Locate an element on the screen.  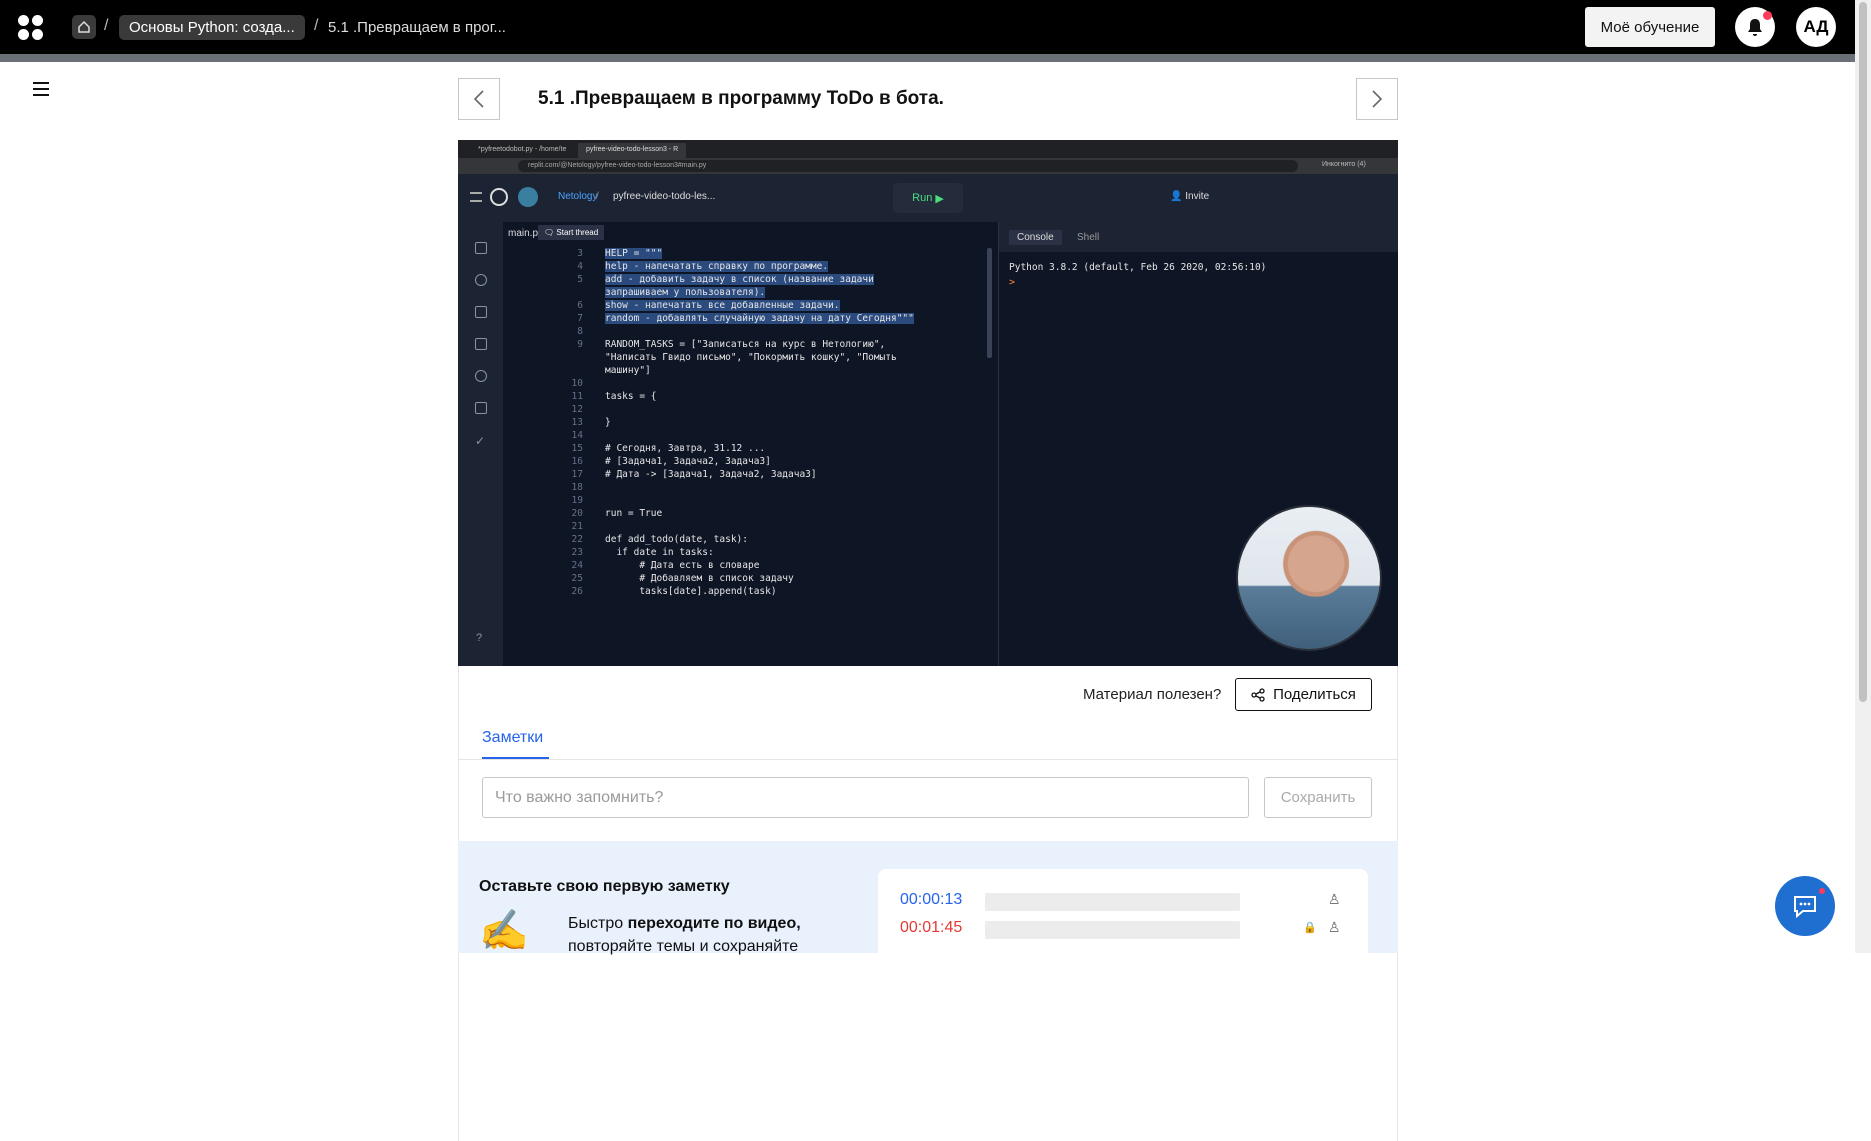
header-divider is located at coordinates (927, 58).